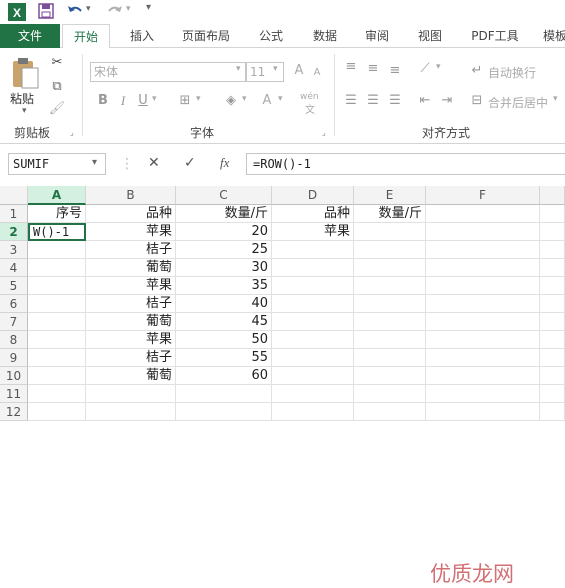 The height and width of the screenshot is (588, 565). What do you see at coordinates (395, 101) in the screenshot?
I see `align-right-icon: ☰` at bounding box center [395, 101].